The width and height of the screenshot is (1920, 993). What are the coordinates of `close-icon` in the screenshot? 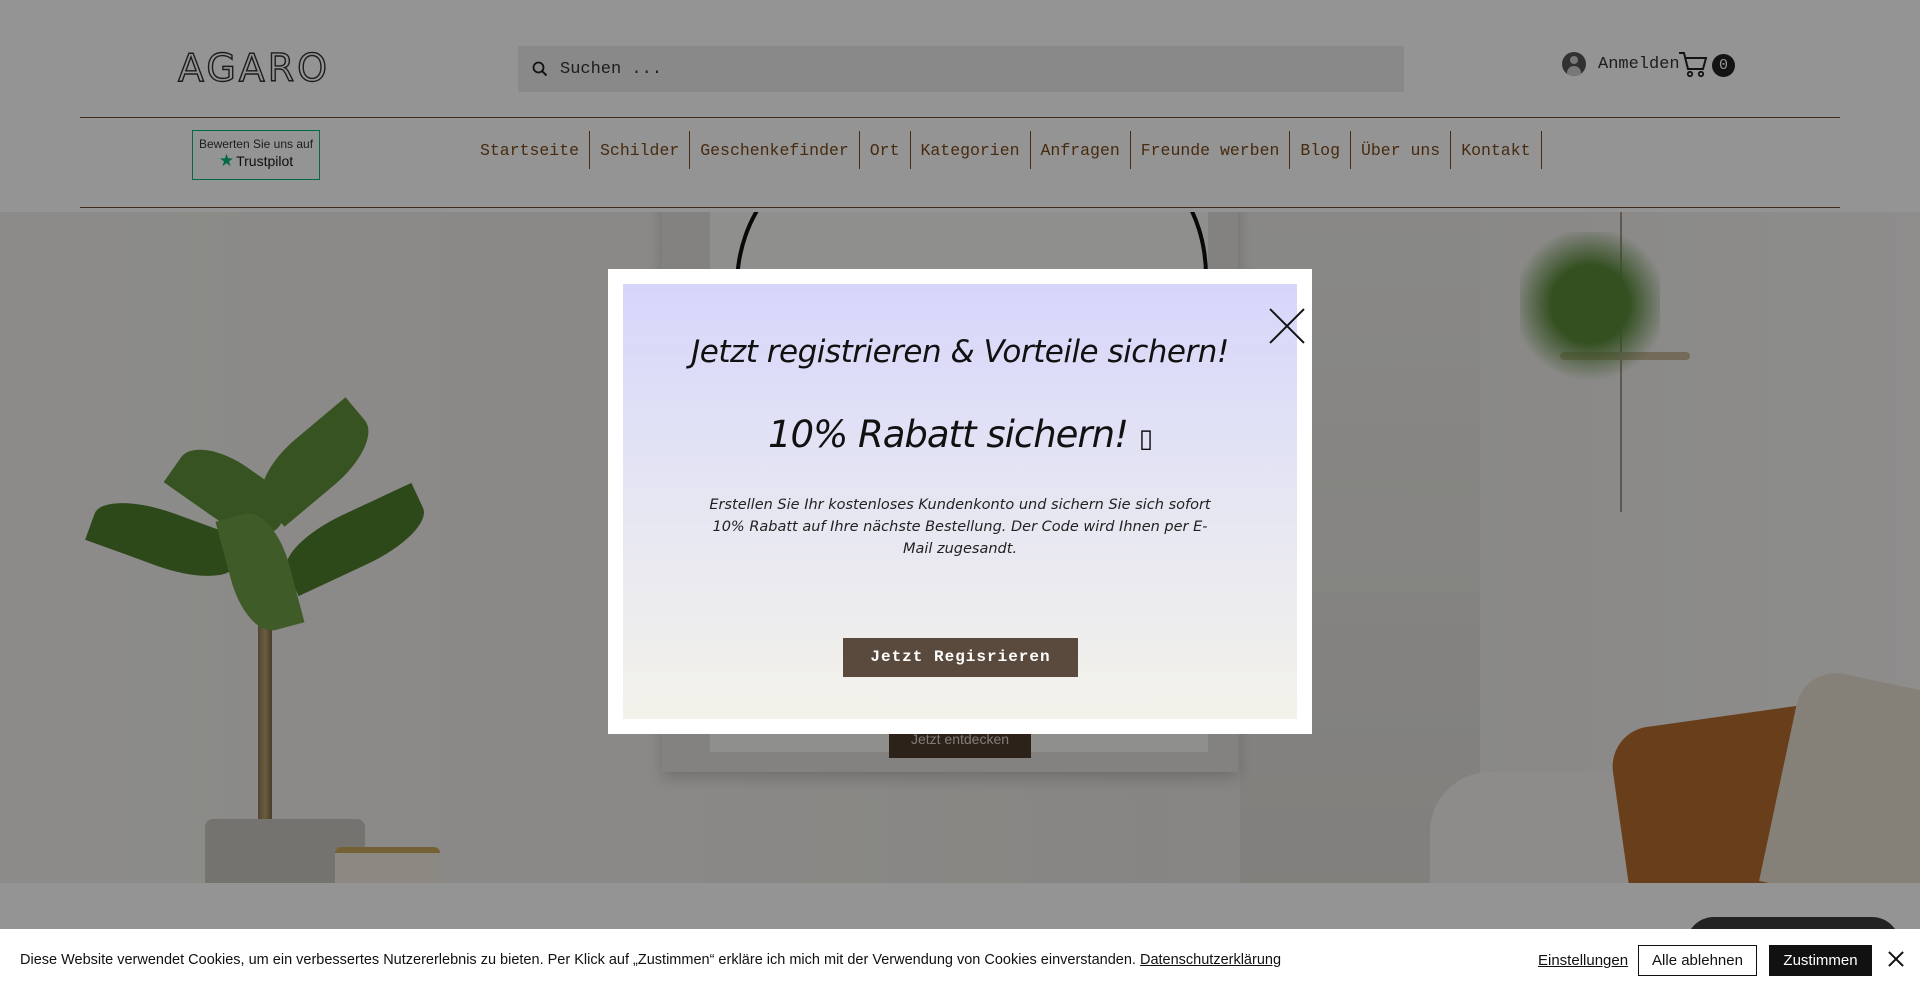 It's located at (1896, 959).